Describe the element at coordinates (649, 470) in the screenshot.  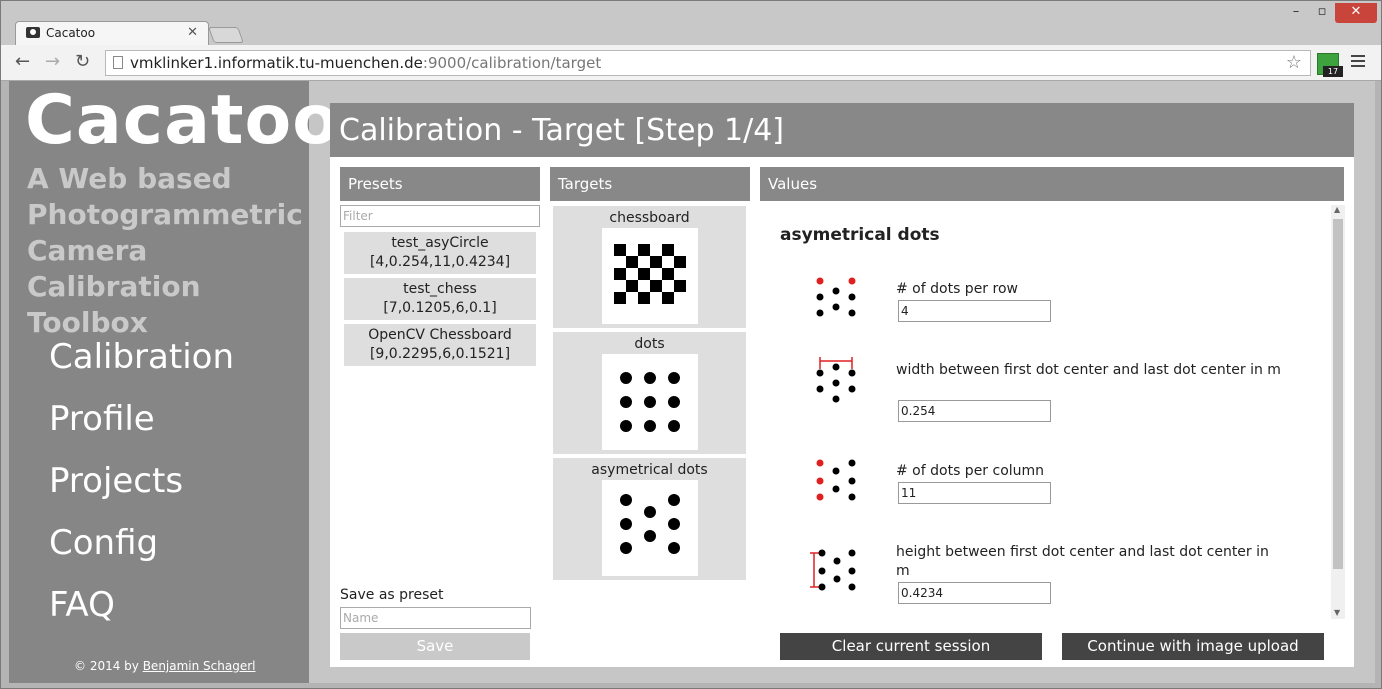
I see `target-label: asymetrical dots` at that location.